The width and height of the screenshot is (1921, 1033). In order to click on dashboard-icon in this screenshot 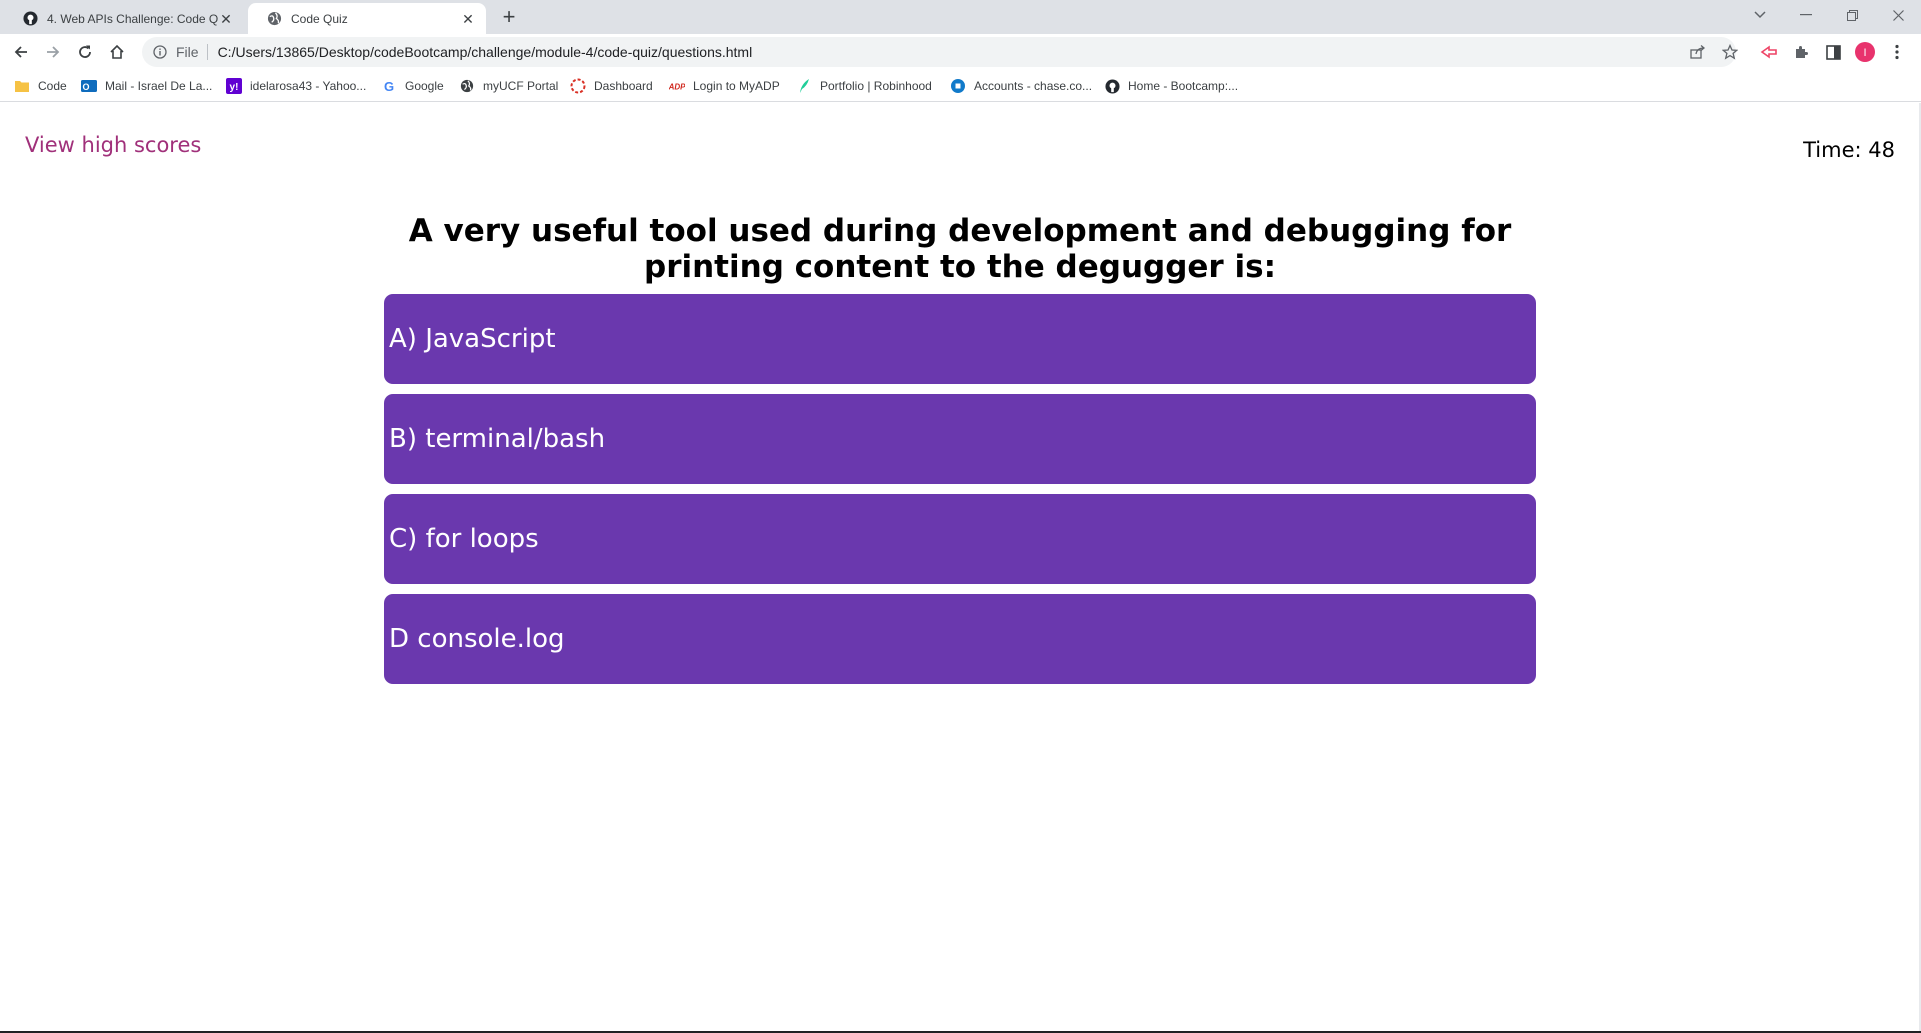, I will do `click(578, 86)`.